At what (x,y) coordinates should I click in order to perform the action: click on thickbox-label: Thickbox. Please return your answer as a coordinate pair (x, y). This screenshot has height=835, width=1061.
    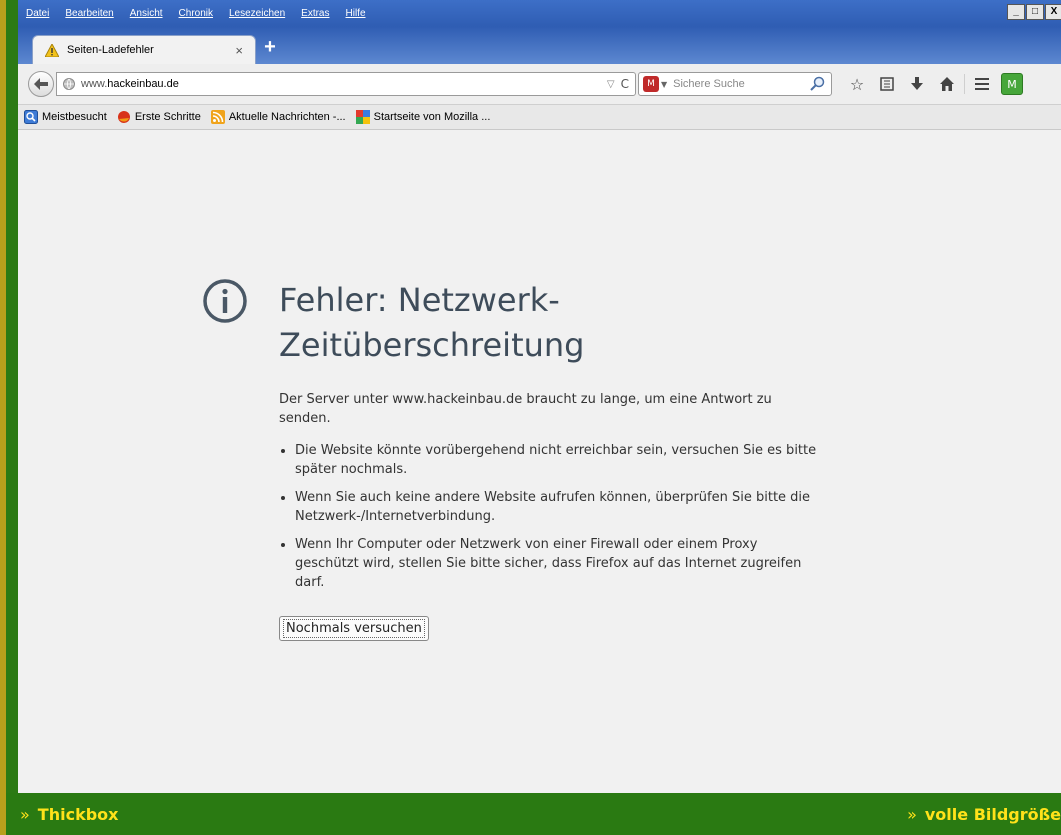
    Looking at the image, I should click on (78, 814).